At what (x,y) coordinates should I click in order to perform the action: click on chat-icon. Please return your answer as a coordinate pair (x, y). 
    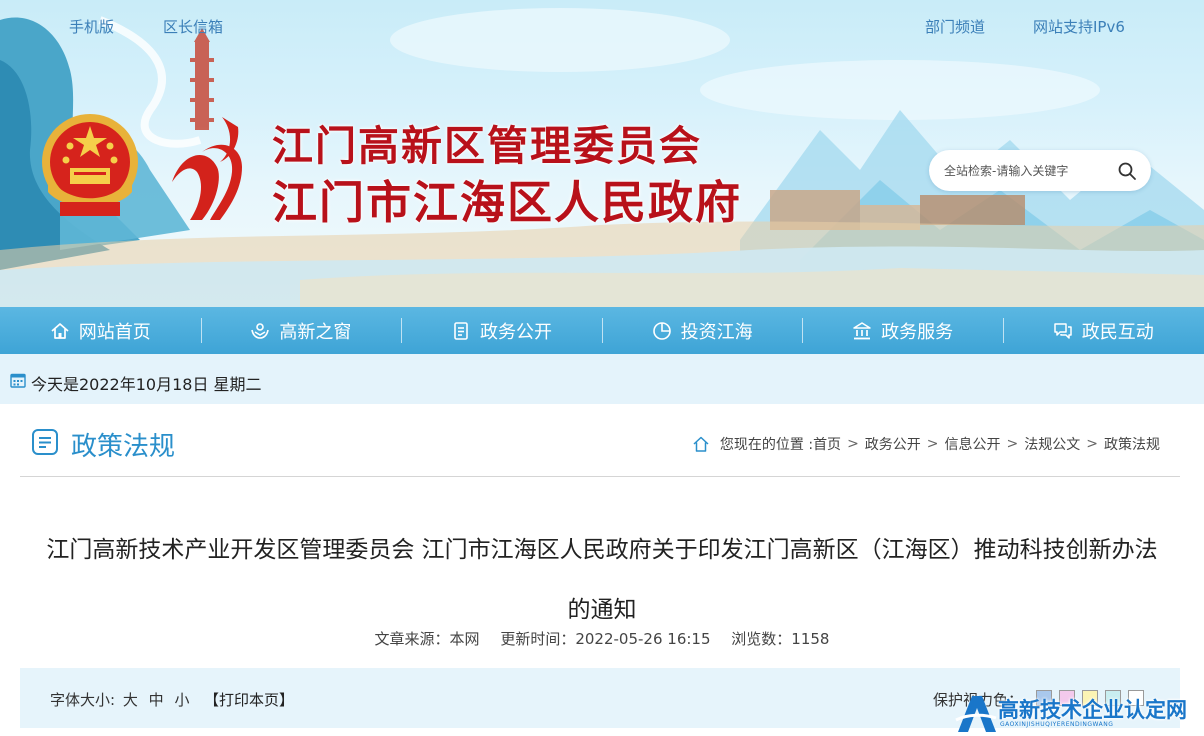
    Looking at the image, I should click on (1063, 330).